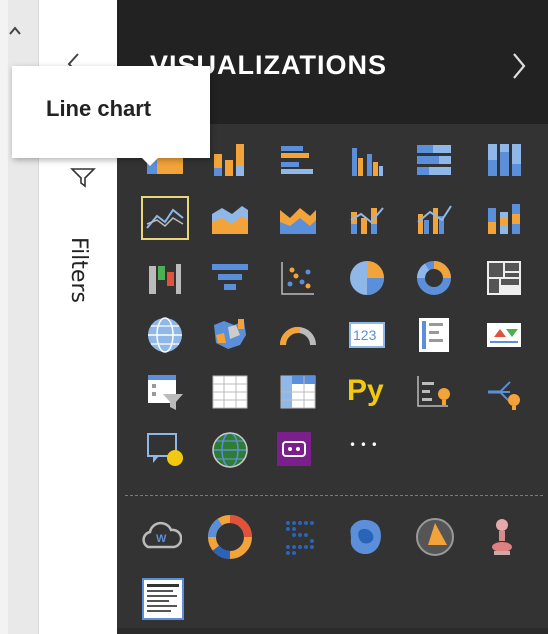  I want to click on python-label: Py, so click(365, 390).